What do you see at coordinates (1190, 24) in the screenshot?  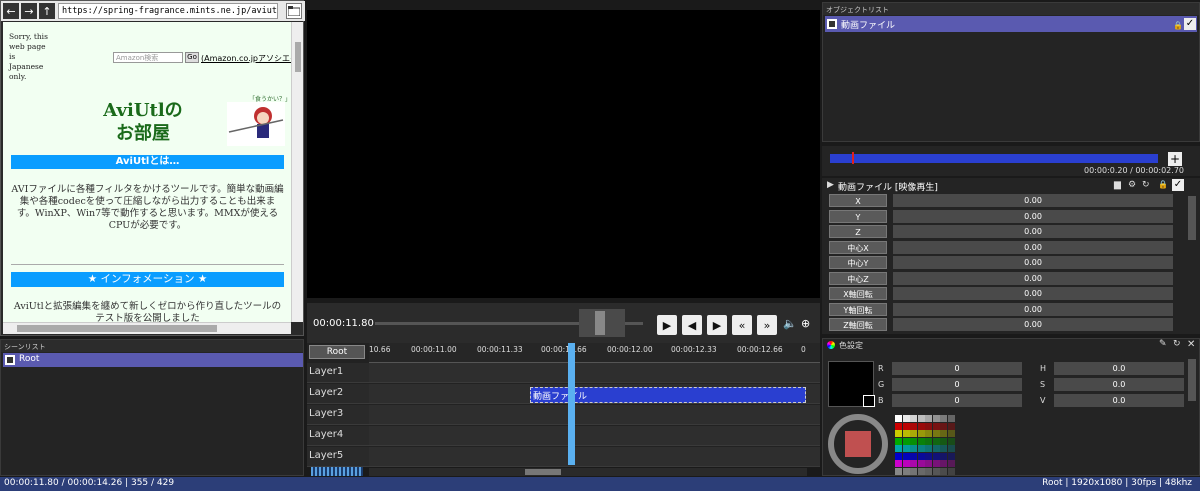 I see `visible-checkbox: ✓` at bounding box center [1190, 24].